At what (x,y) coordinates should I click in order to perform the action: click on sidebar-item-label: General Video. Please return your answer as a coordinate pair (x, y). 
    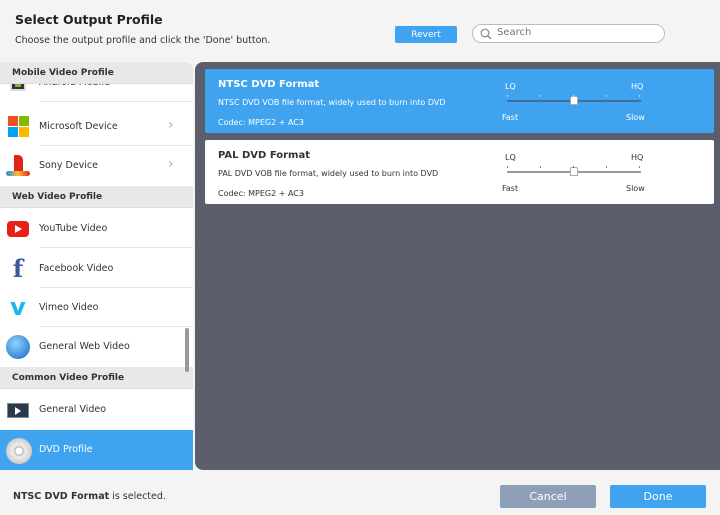
    Looking at the image, I should click on (73, 409).